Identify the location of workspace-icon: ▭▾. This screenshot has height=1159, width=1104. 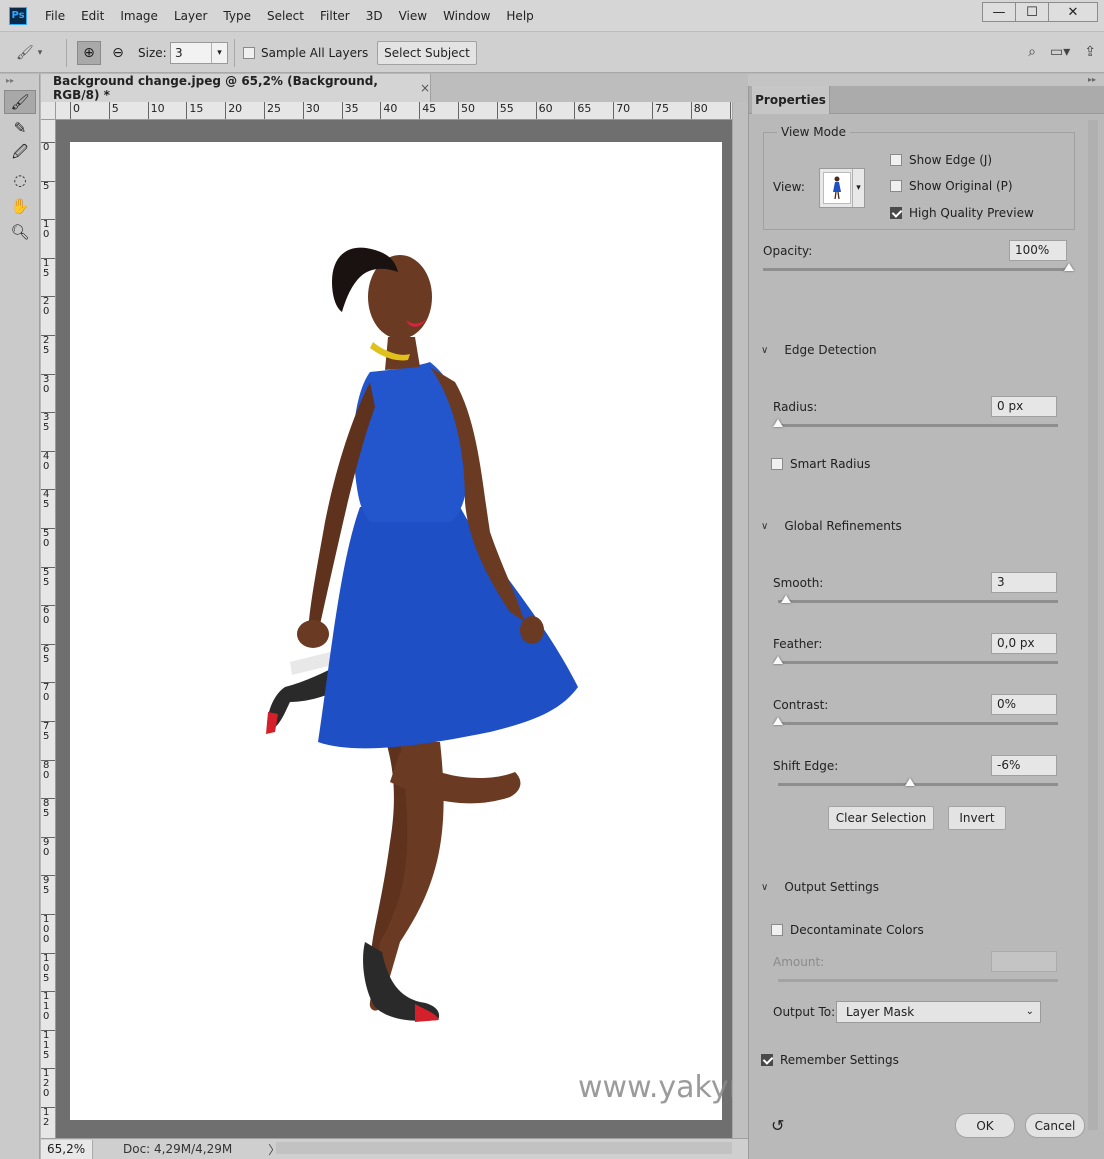
(1060, 52).